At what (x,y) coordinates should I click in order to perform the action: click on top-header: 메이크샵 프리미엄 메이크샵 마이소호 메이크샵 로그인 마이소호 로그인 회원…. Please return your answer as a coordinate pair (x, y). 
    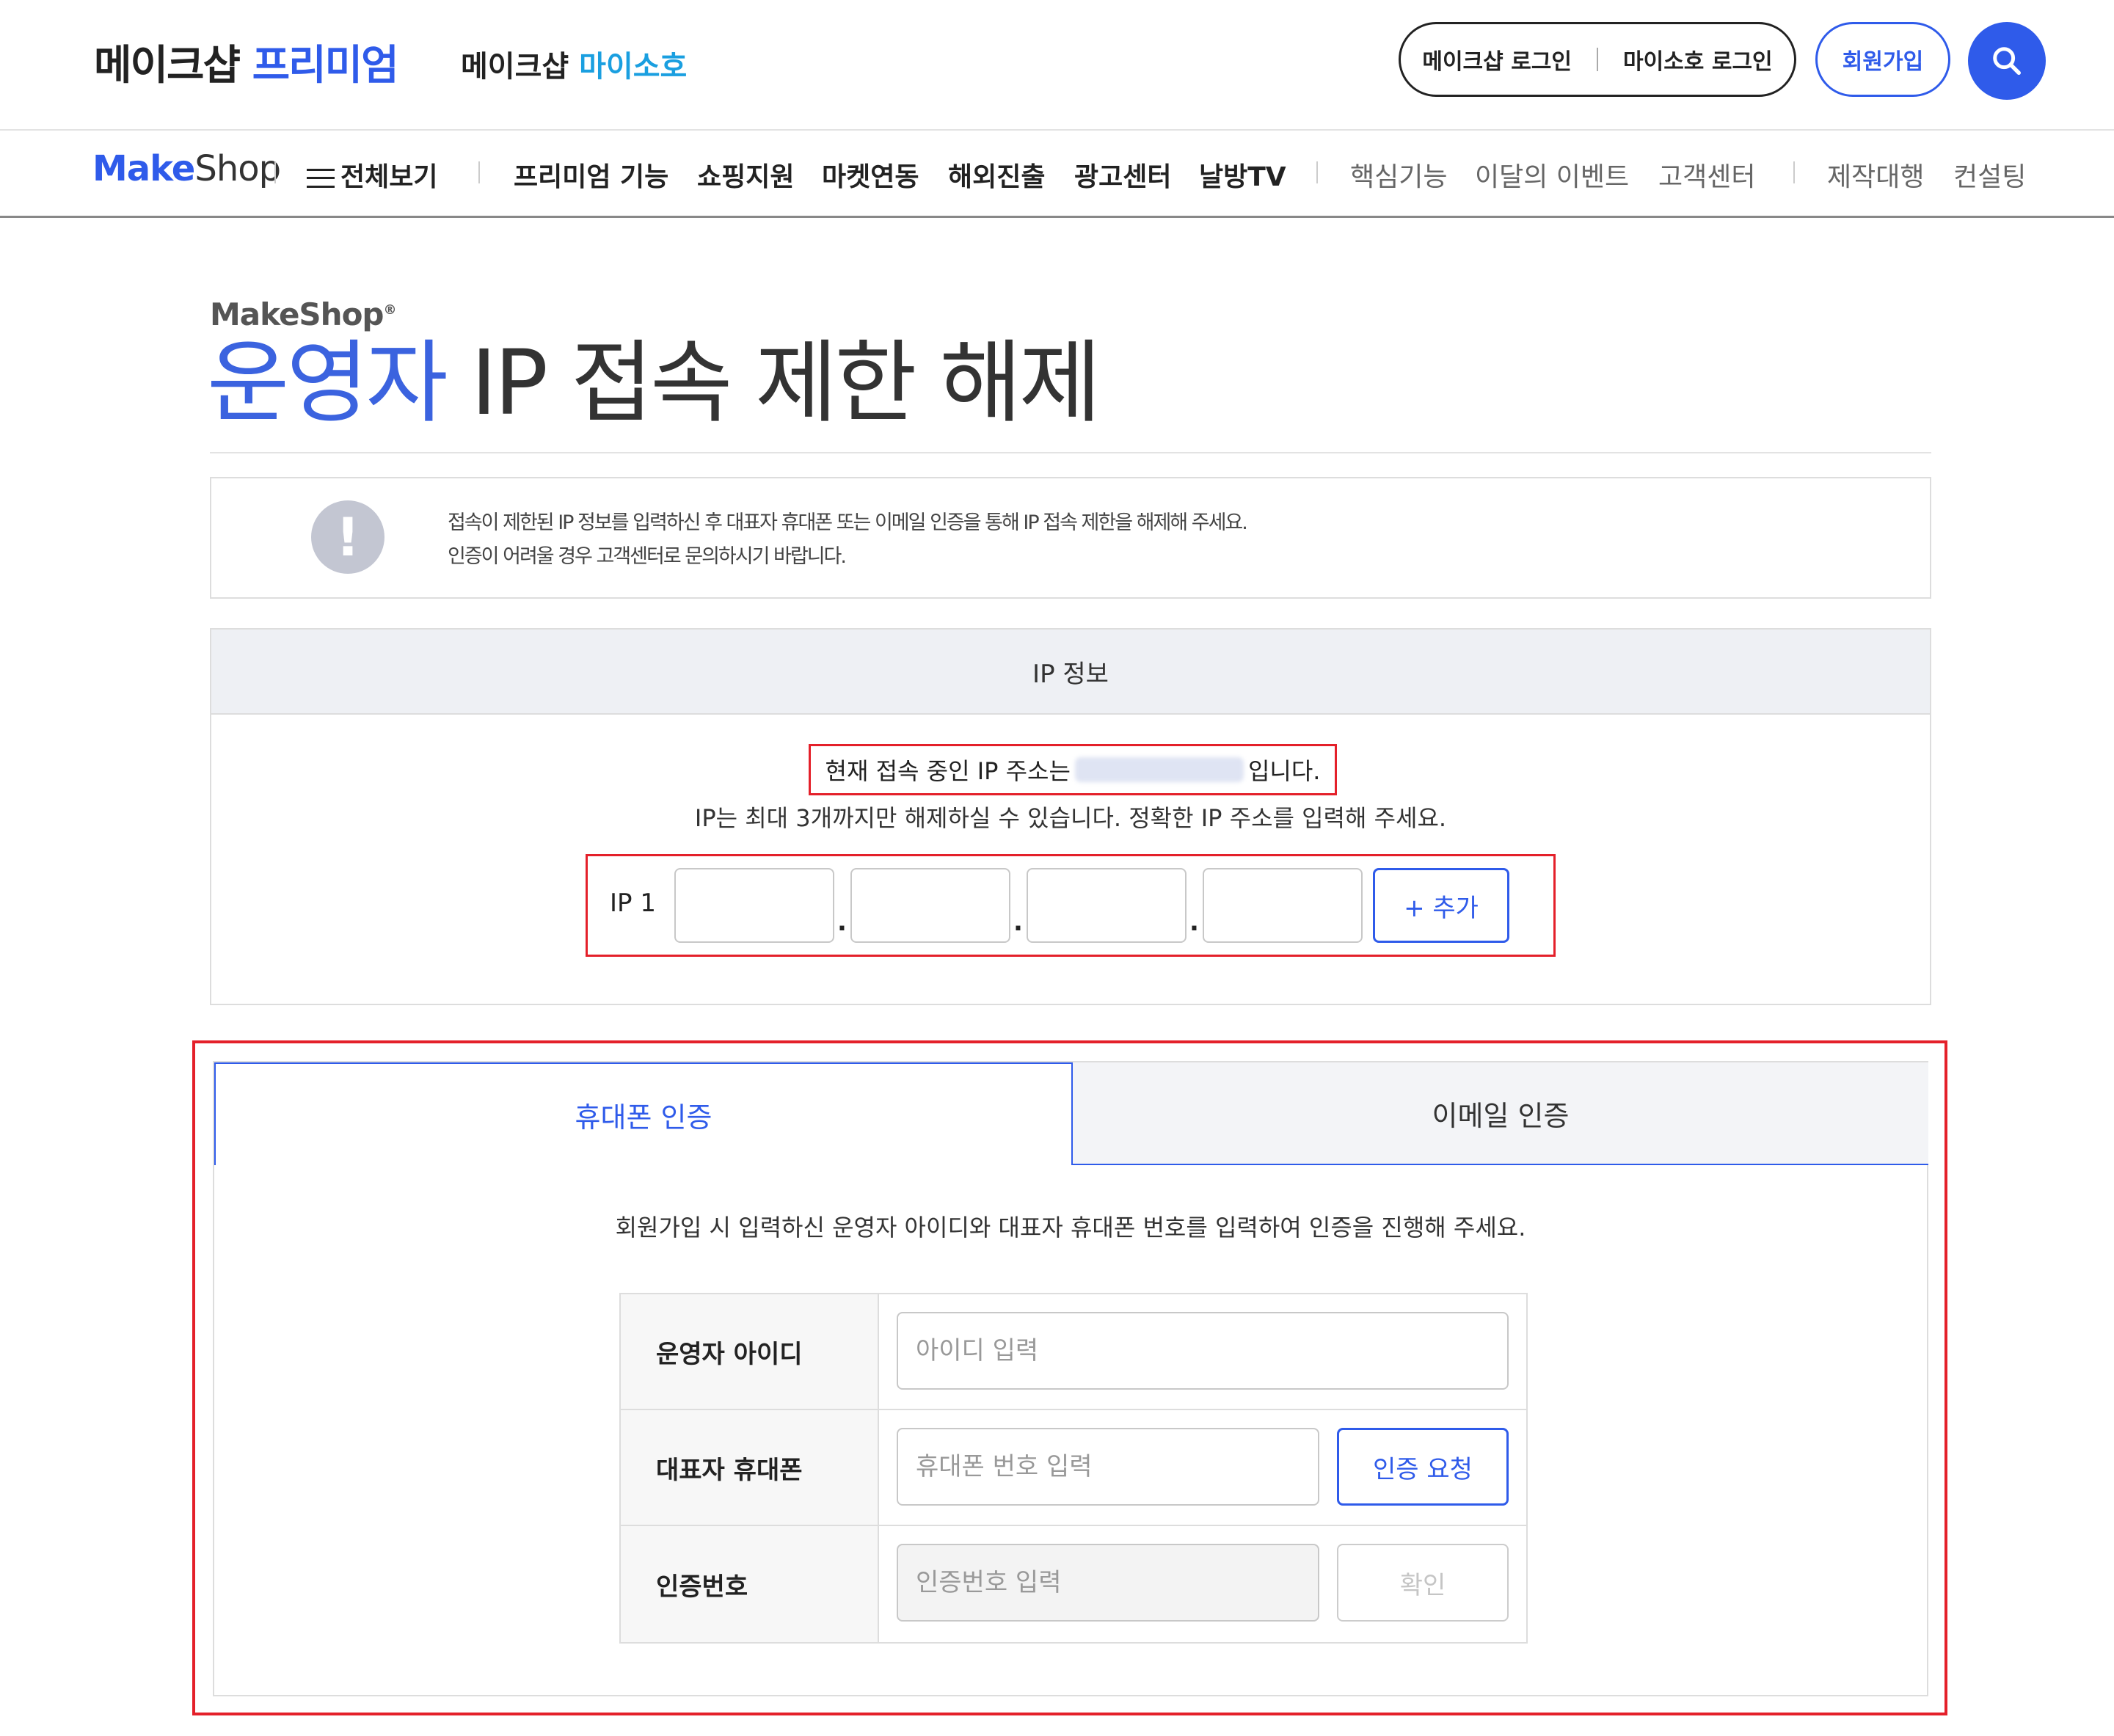
    Looking at the image, I should click on (1057, 65).